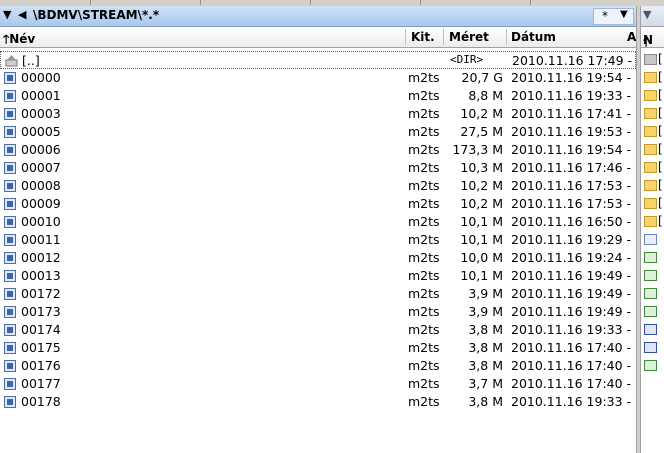  What do you see at coordinates (318, 132) in the screenshot?
I see `list-item: 00005 m2ts 27,5 M 2010.11.16 19:53 -` at bounding box center [318, 132].